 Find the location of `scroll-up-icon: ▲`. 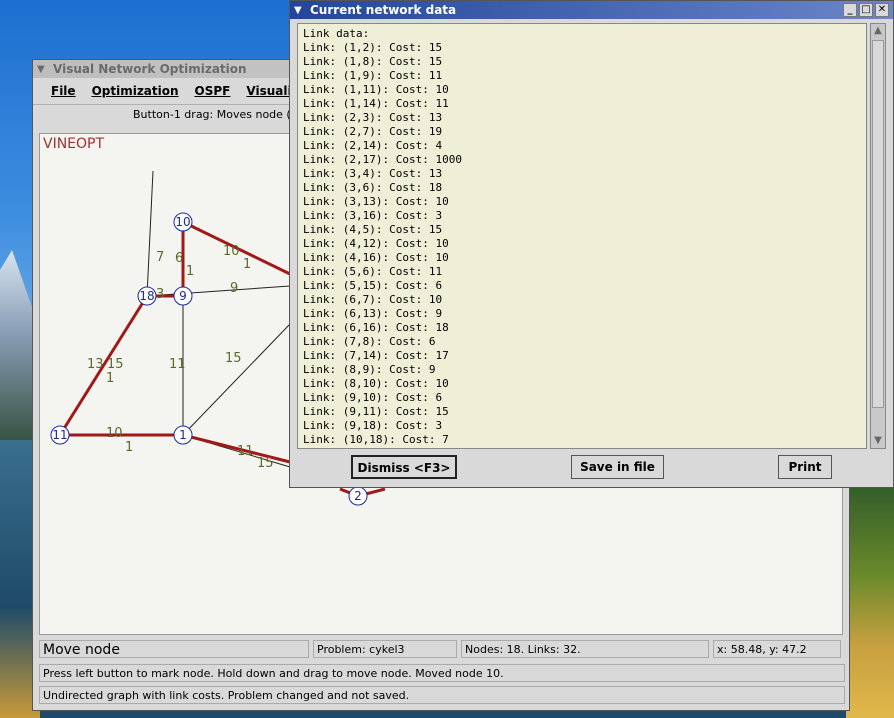

scroll-up-icon: ▲ is located at coordinates (878, 31).